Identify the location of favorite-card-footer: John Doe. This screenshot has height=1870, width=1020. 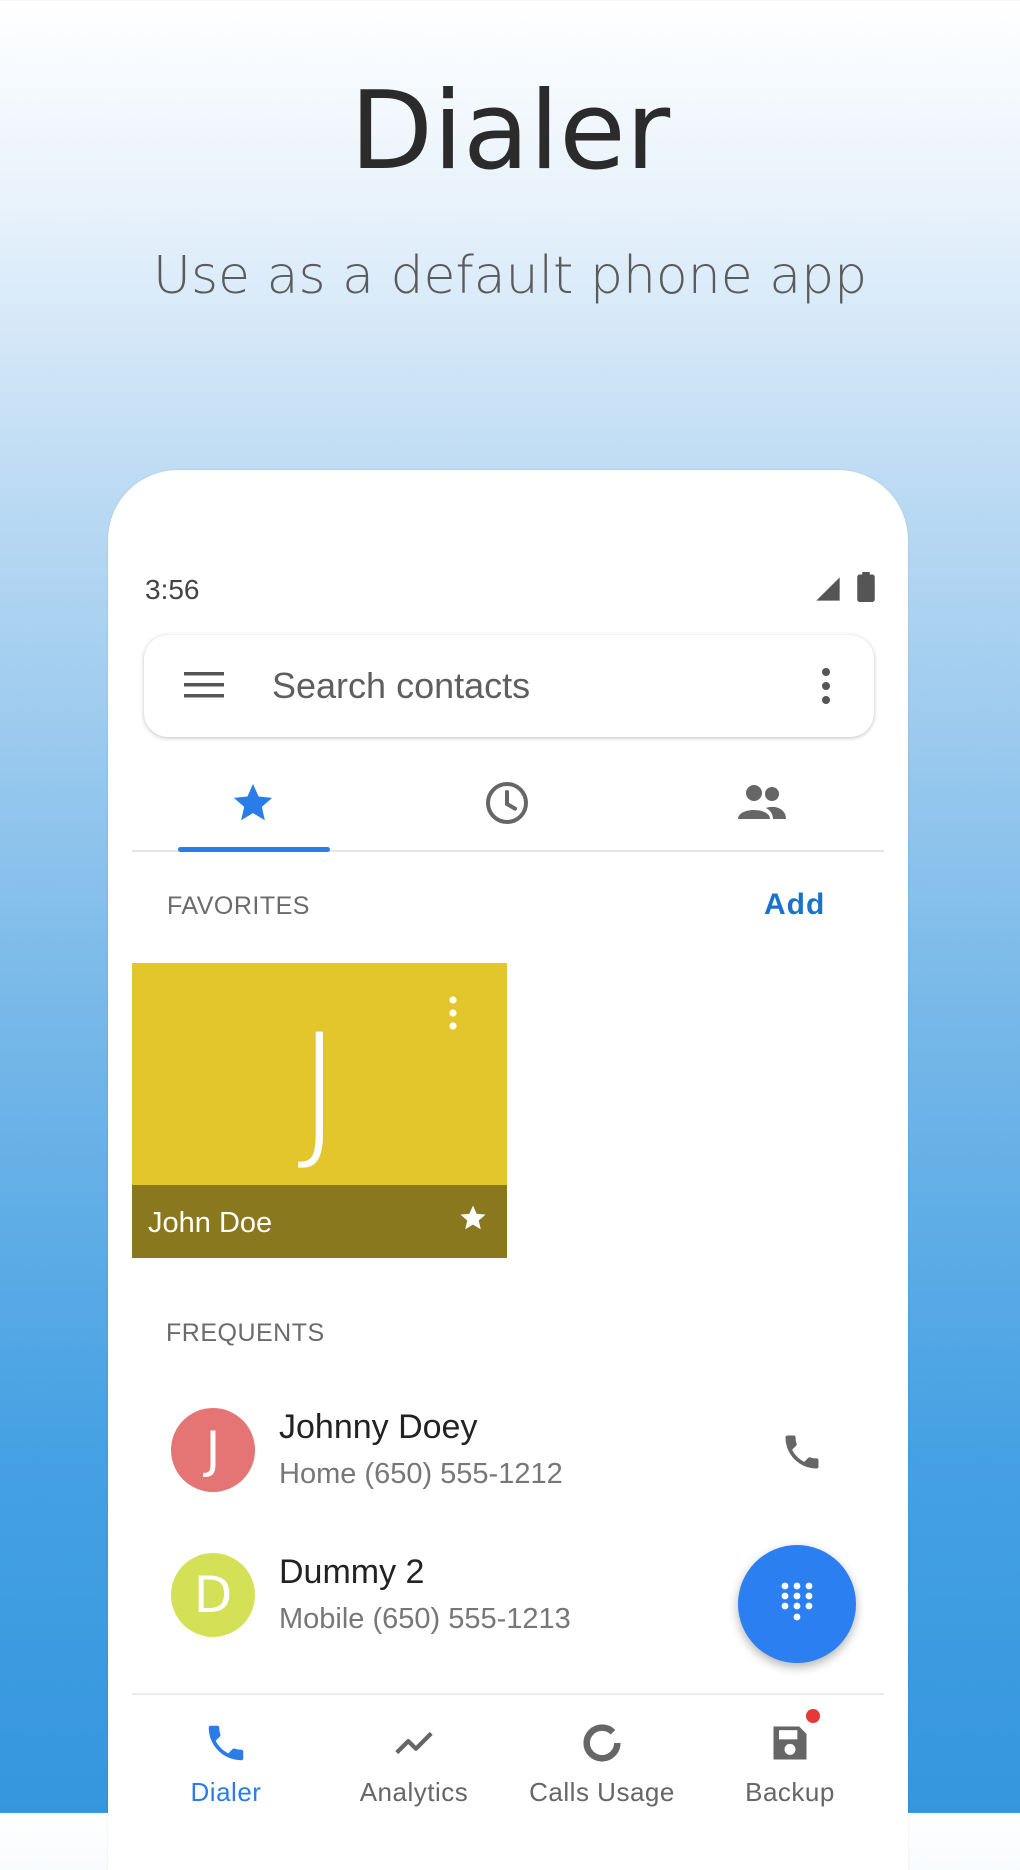
(319, 1221).